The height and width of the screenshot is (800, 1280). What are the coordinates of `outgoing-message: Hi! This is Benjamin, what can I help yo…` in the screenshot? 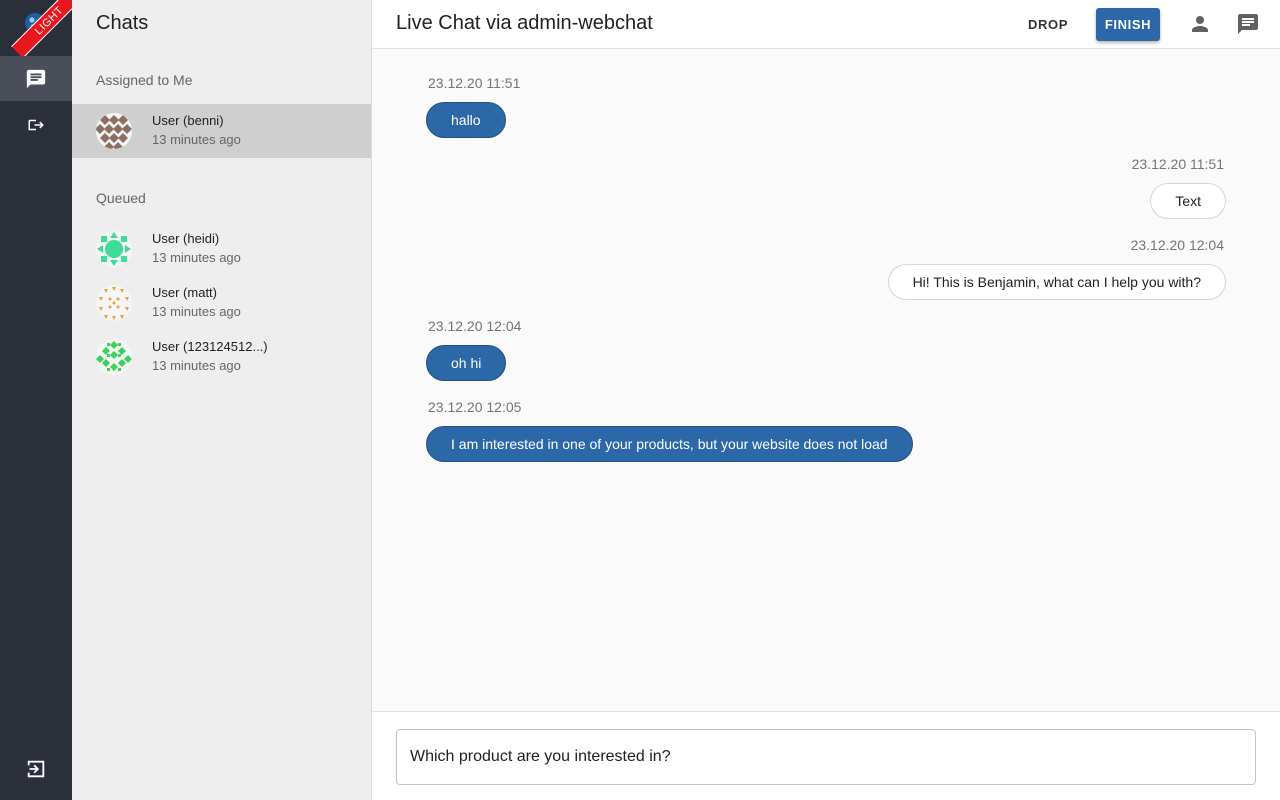 It's located at (1056, 282).